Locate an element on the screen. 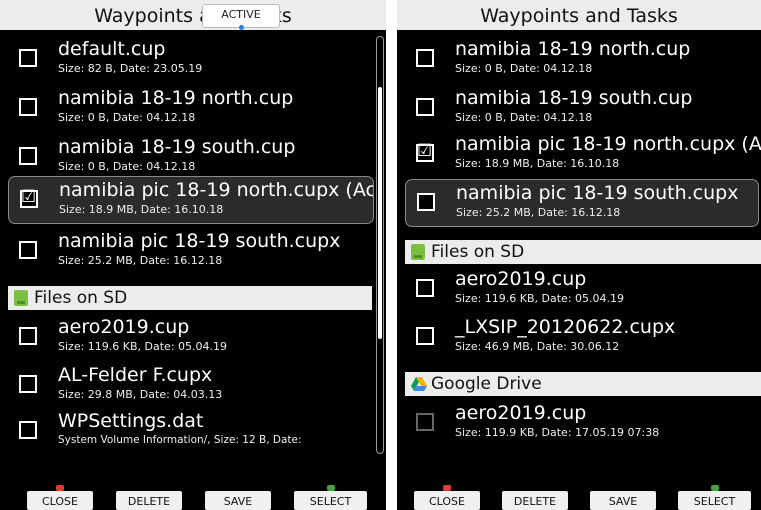 The height and width of the screenshot is (510, 761). file-name: AL-Felder F.cupx is located at coordinates (135, 375).